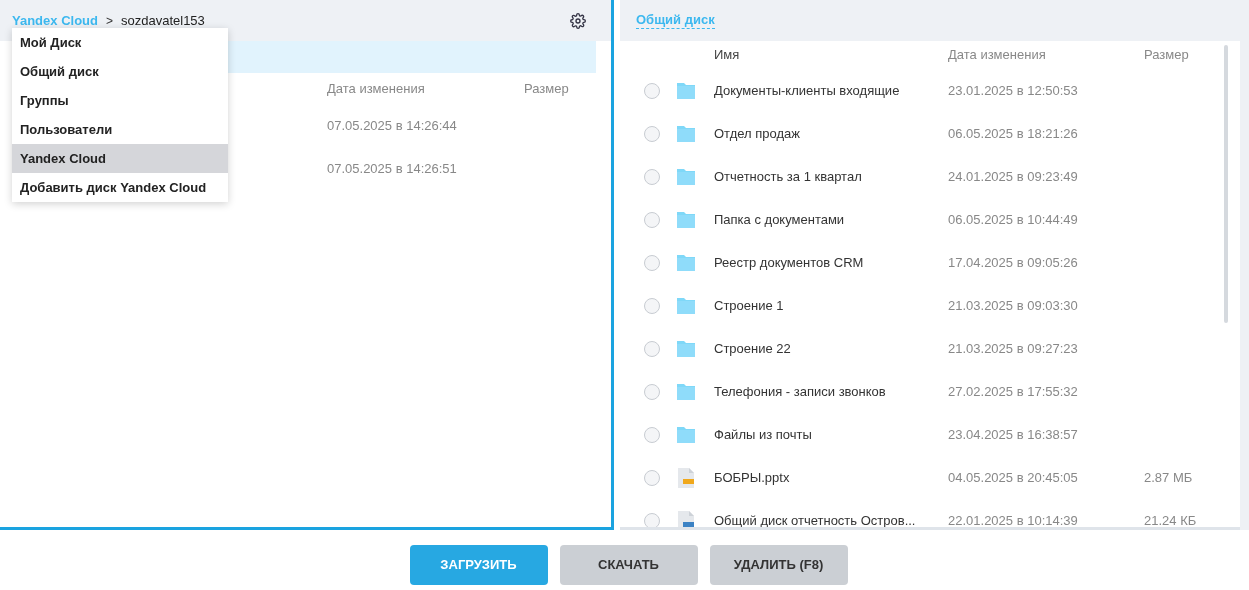 The width and height of the screenshot is (1249, 590). What do you see at coordinates (1013, 305) in the screenshot?
I see `date-cell-text: 21.03.2025 в 09:03:30` at bounding box center [1013, 305].